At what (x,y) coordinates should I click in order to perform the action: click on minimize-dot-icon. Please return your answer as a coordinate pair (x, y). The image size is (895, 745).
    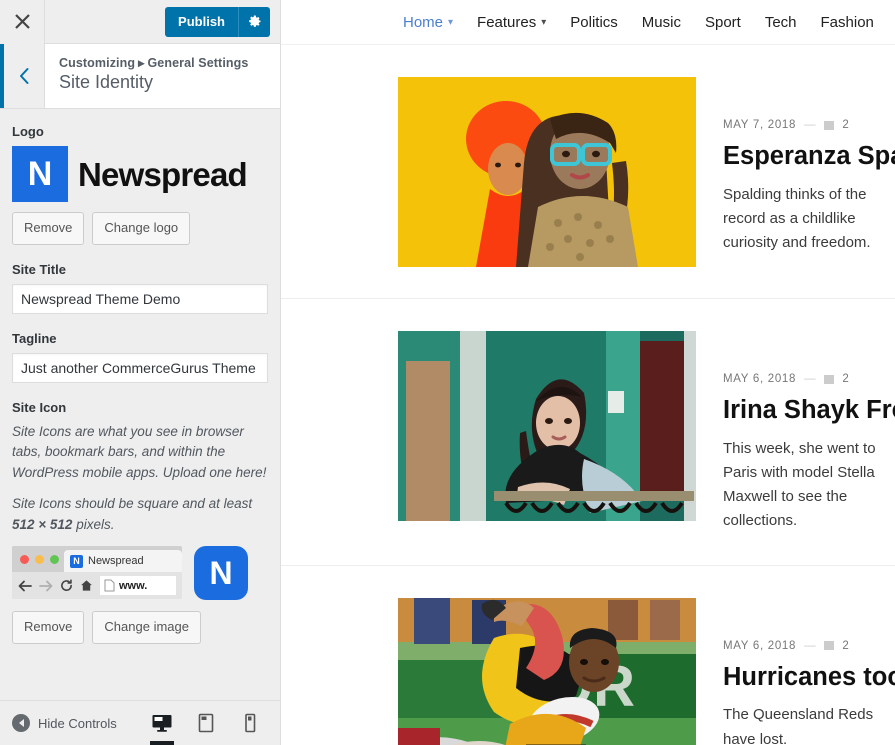
    Looking at the image, I should click on (39, 560).